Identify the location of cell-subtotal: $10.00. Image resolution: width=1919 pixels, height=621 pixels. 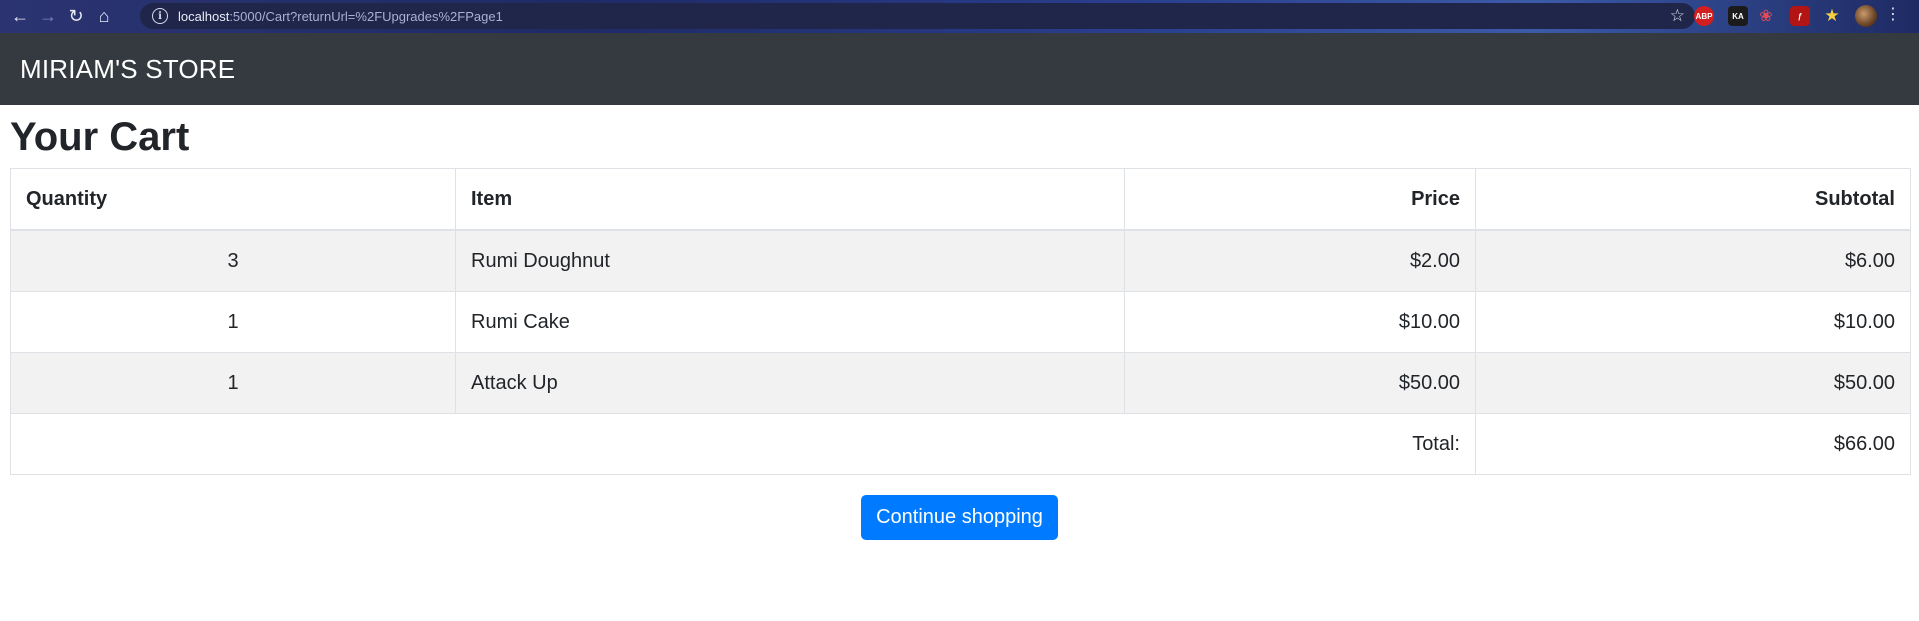
(1693, 322).